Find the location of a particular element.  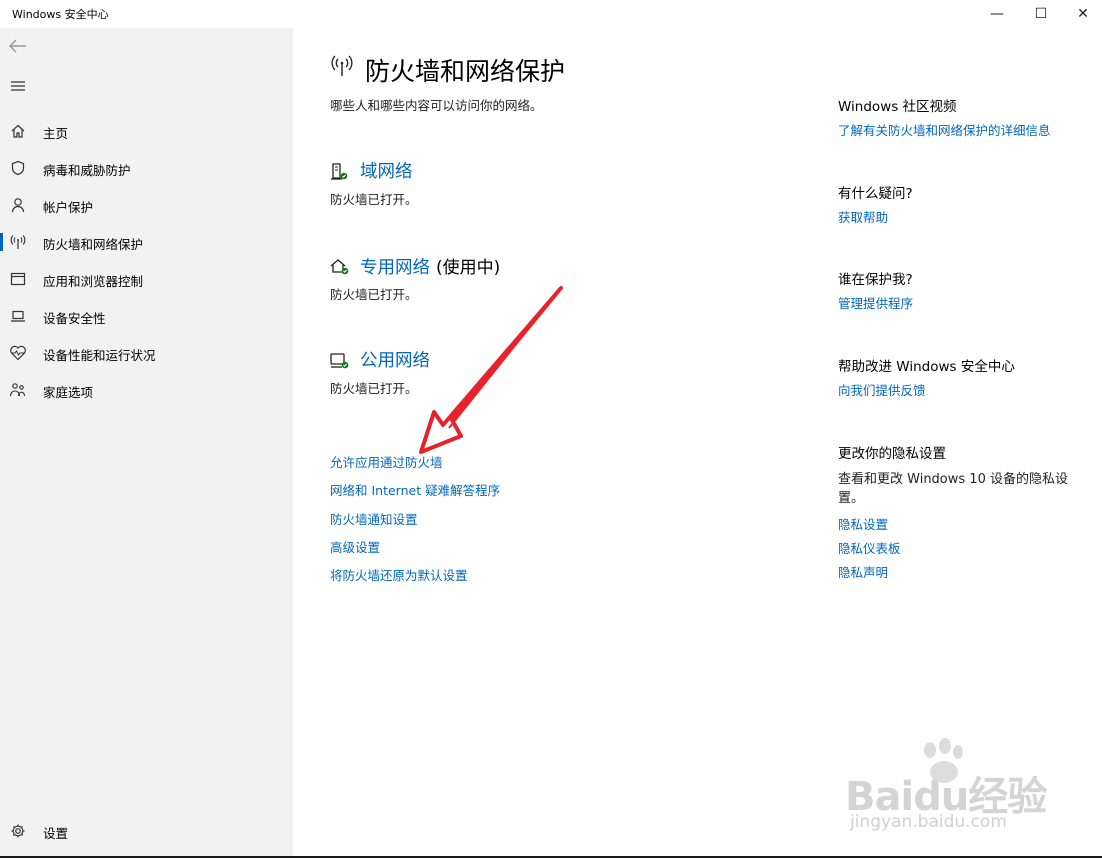

sidebar-item-virus-protection: 病毒和威胁防护 is located at coordinates (146, 168).